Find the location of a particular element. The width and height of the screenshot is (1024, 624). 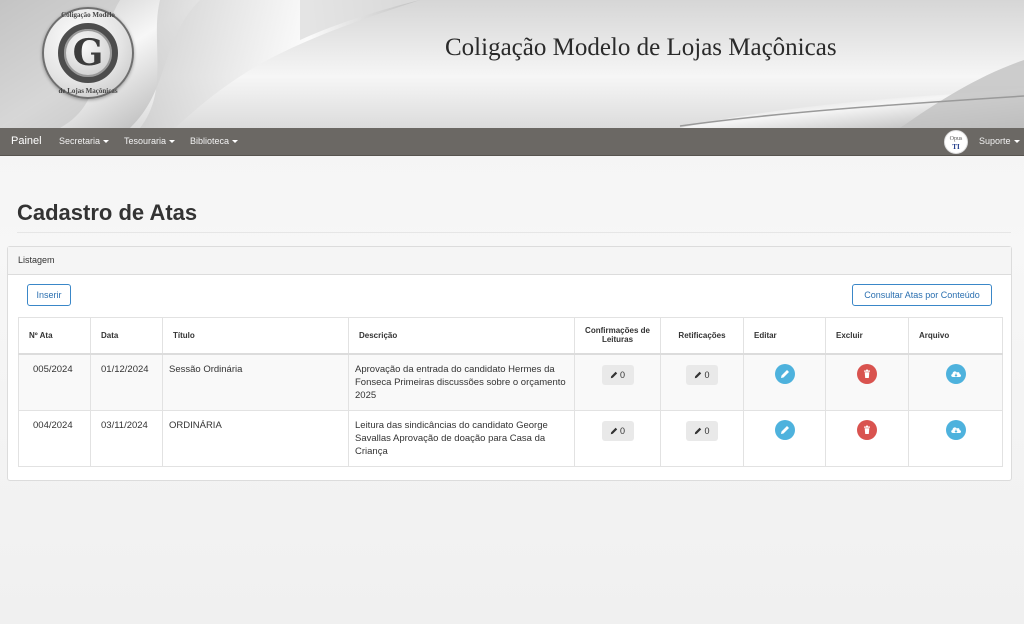

col-header-retificacoes: Retificações is located at coordinates (702, 336).